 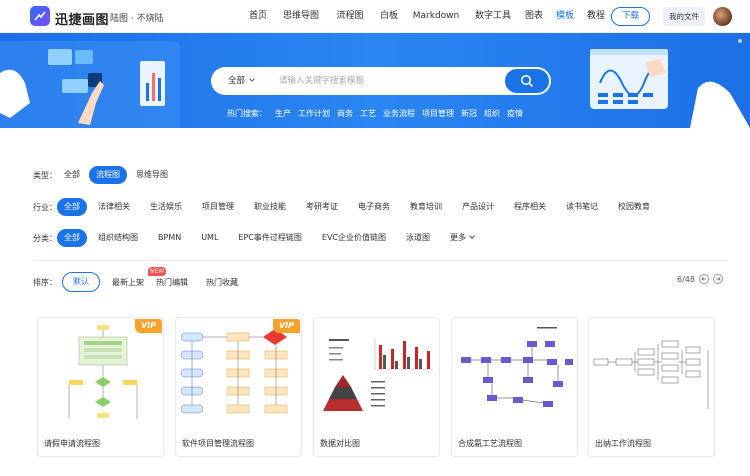 What do you see at coordinates (166, 207) in the screenshot?
I see `industry-option: 生活娱乐` at bounding box center [166, 207].